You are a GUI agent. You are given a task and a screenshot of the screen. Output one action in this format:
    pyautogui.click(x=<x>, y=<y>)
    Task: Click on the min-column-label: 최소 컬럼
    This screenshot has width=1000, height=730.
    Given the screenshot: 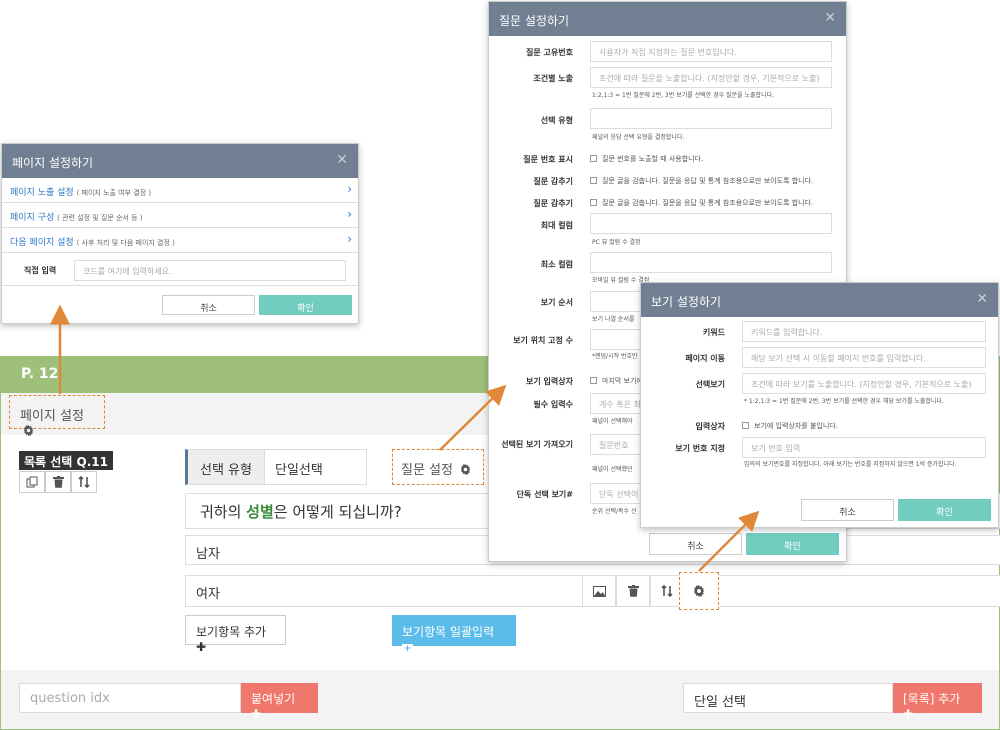 What is the action you would take?
    pyautogui.click(x=556, y=264)
    